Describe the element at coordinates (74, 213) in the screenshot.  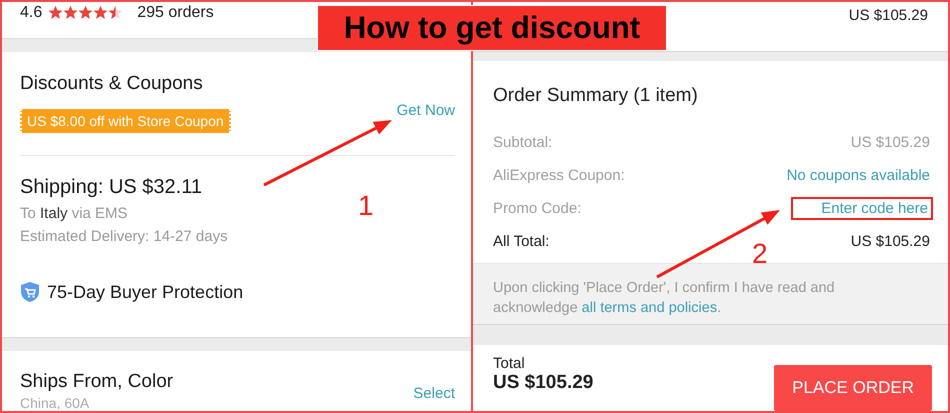
I see `shipping-destination: To Italy via EMS` at that location.